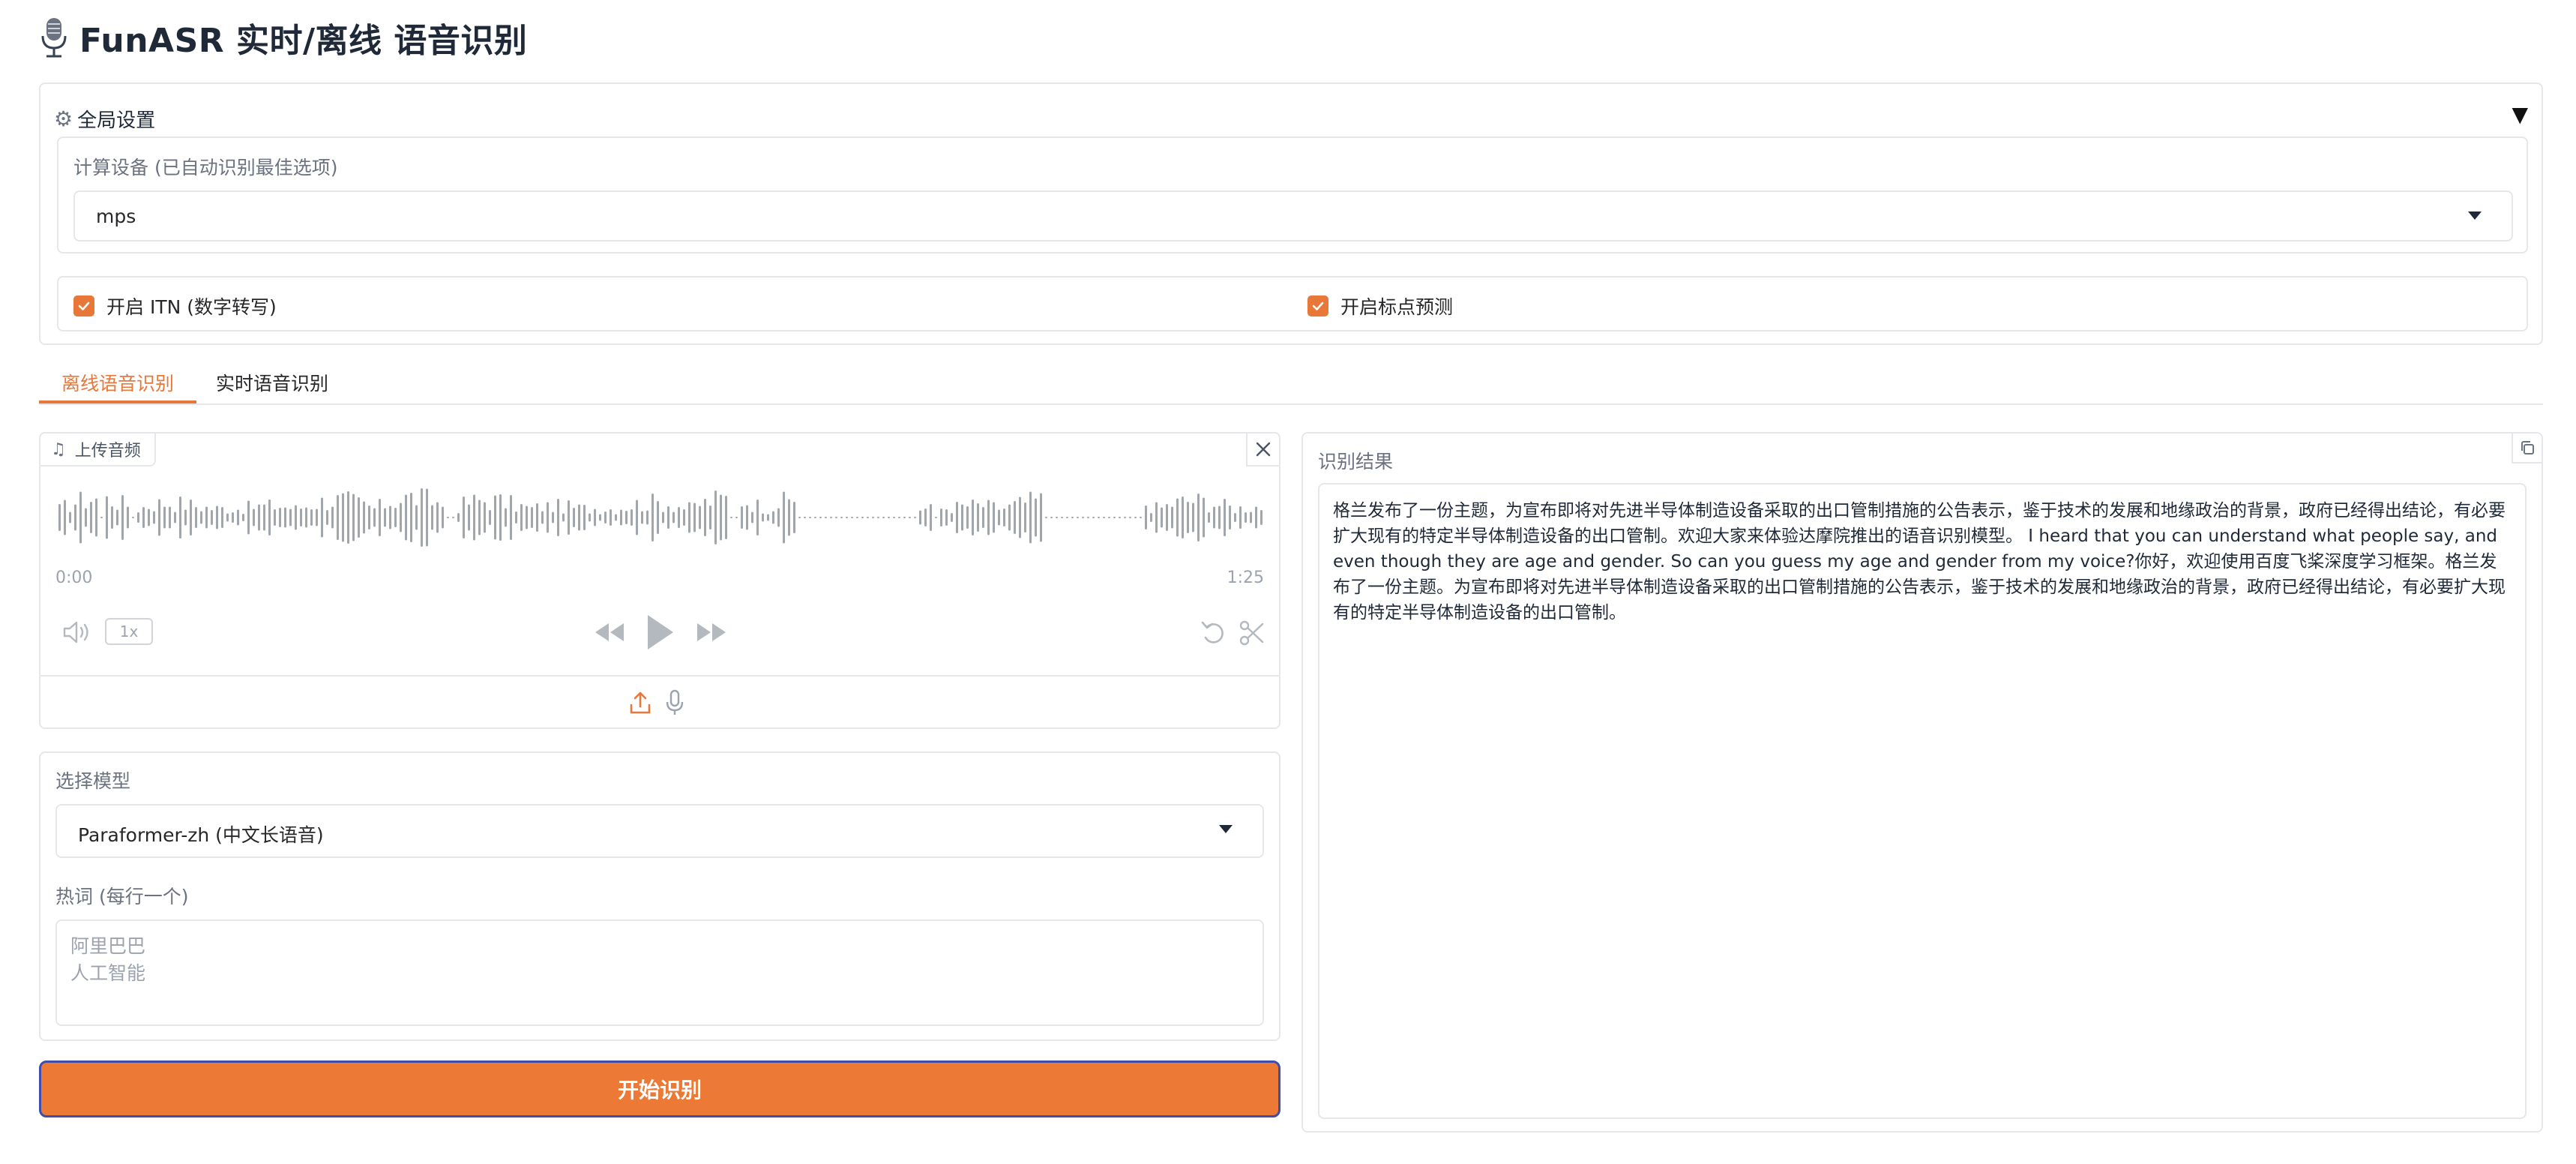  I want to click on device-select: mps, so click(1293, 216).